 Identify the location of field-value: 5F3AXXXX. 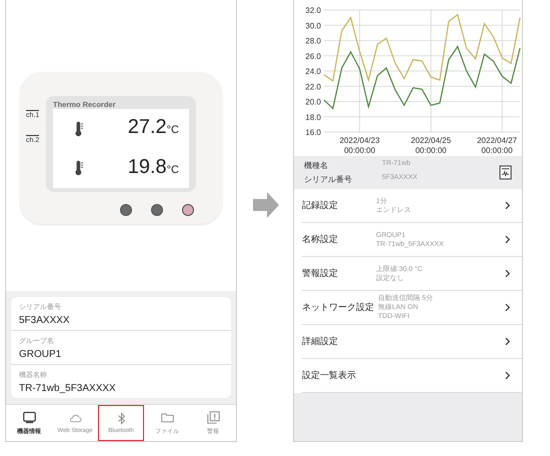
(45, 320).